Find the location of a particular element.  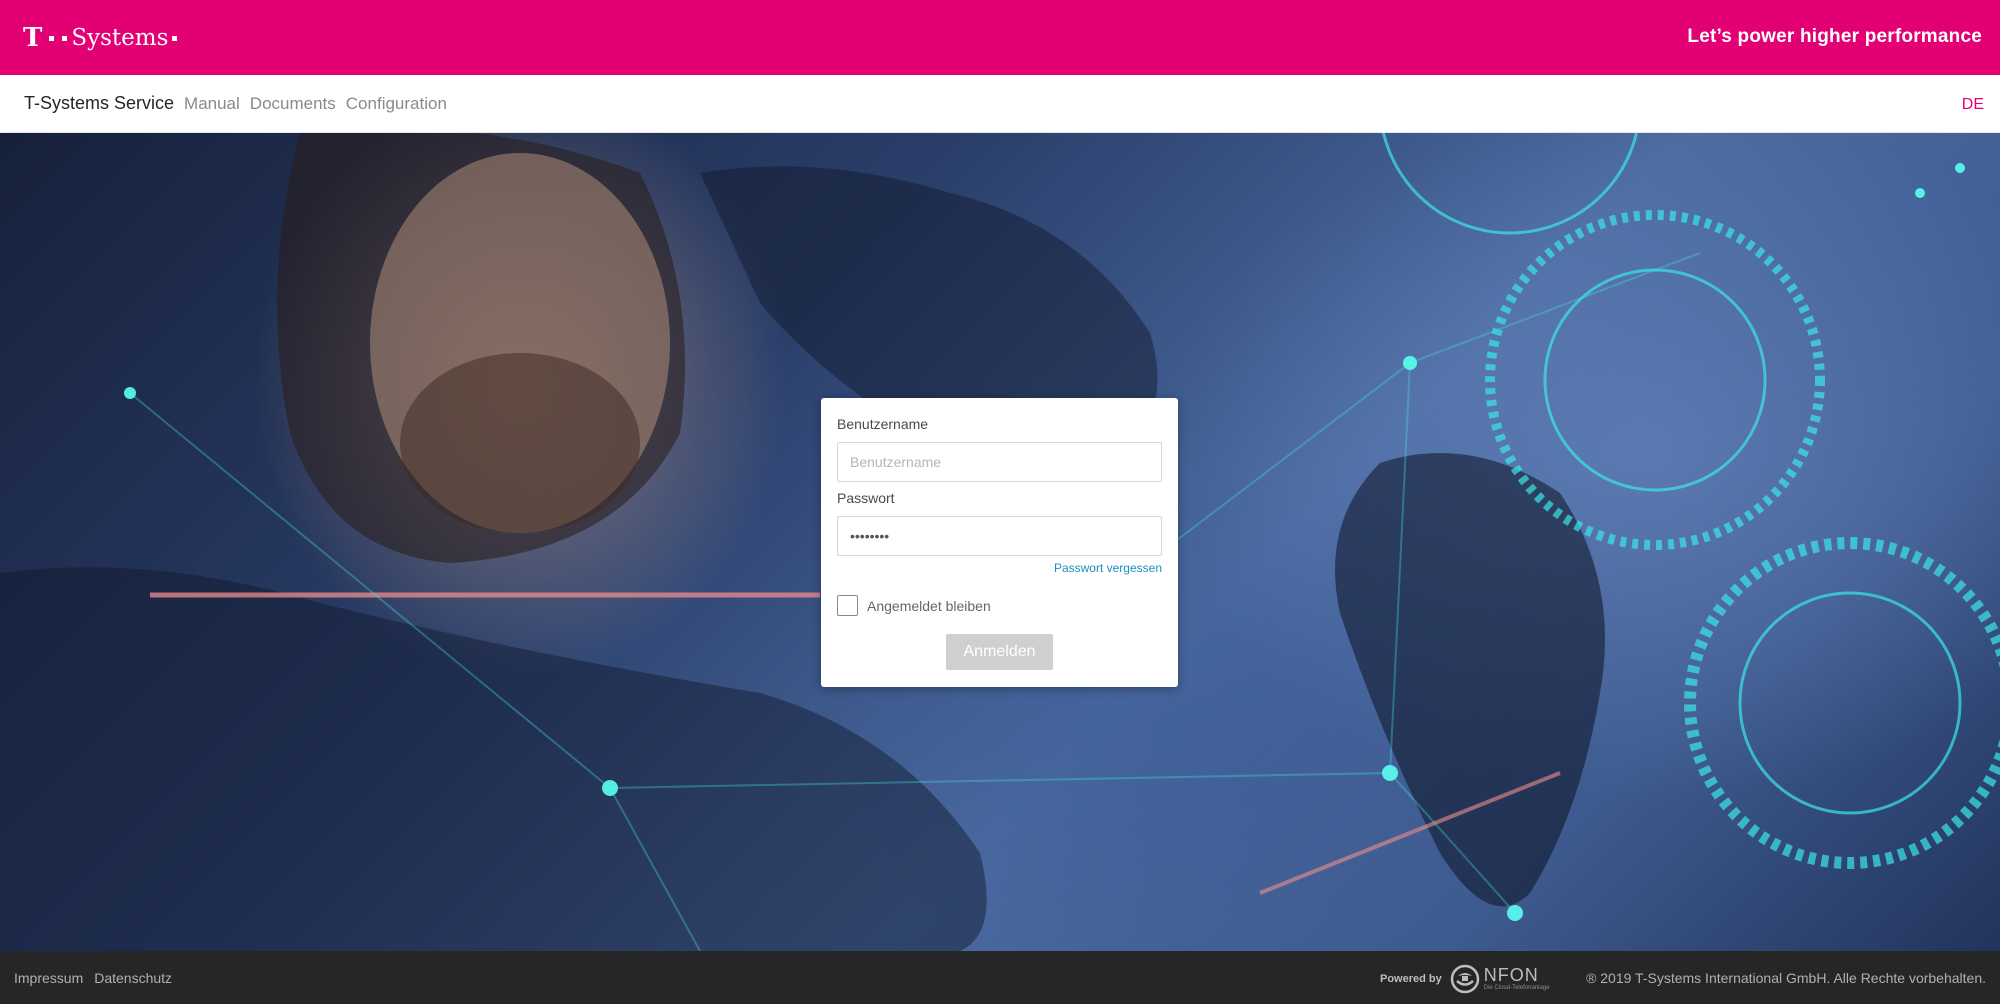

footer-link-datenschutz: Datenschutz is located at coordinates (133, 978).